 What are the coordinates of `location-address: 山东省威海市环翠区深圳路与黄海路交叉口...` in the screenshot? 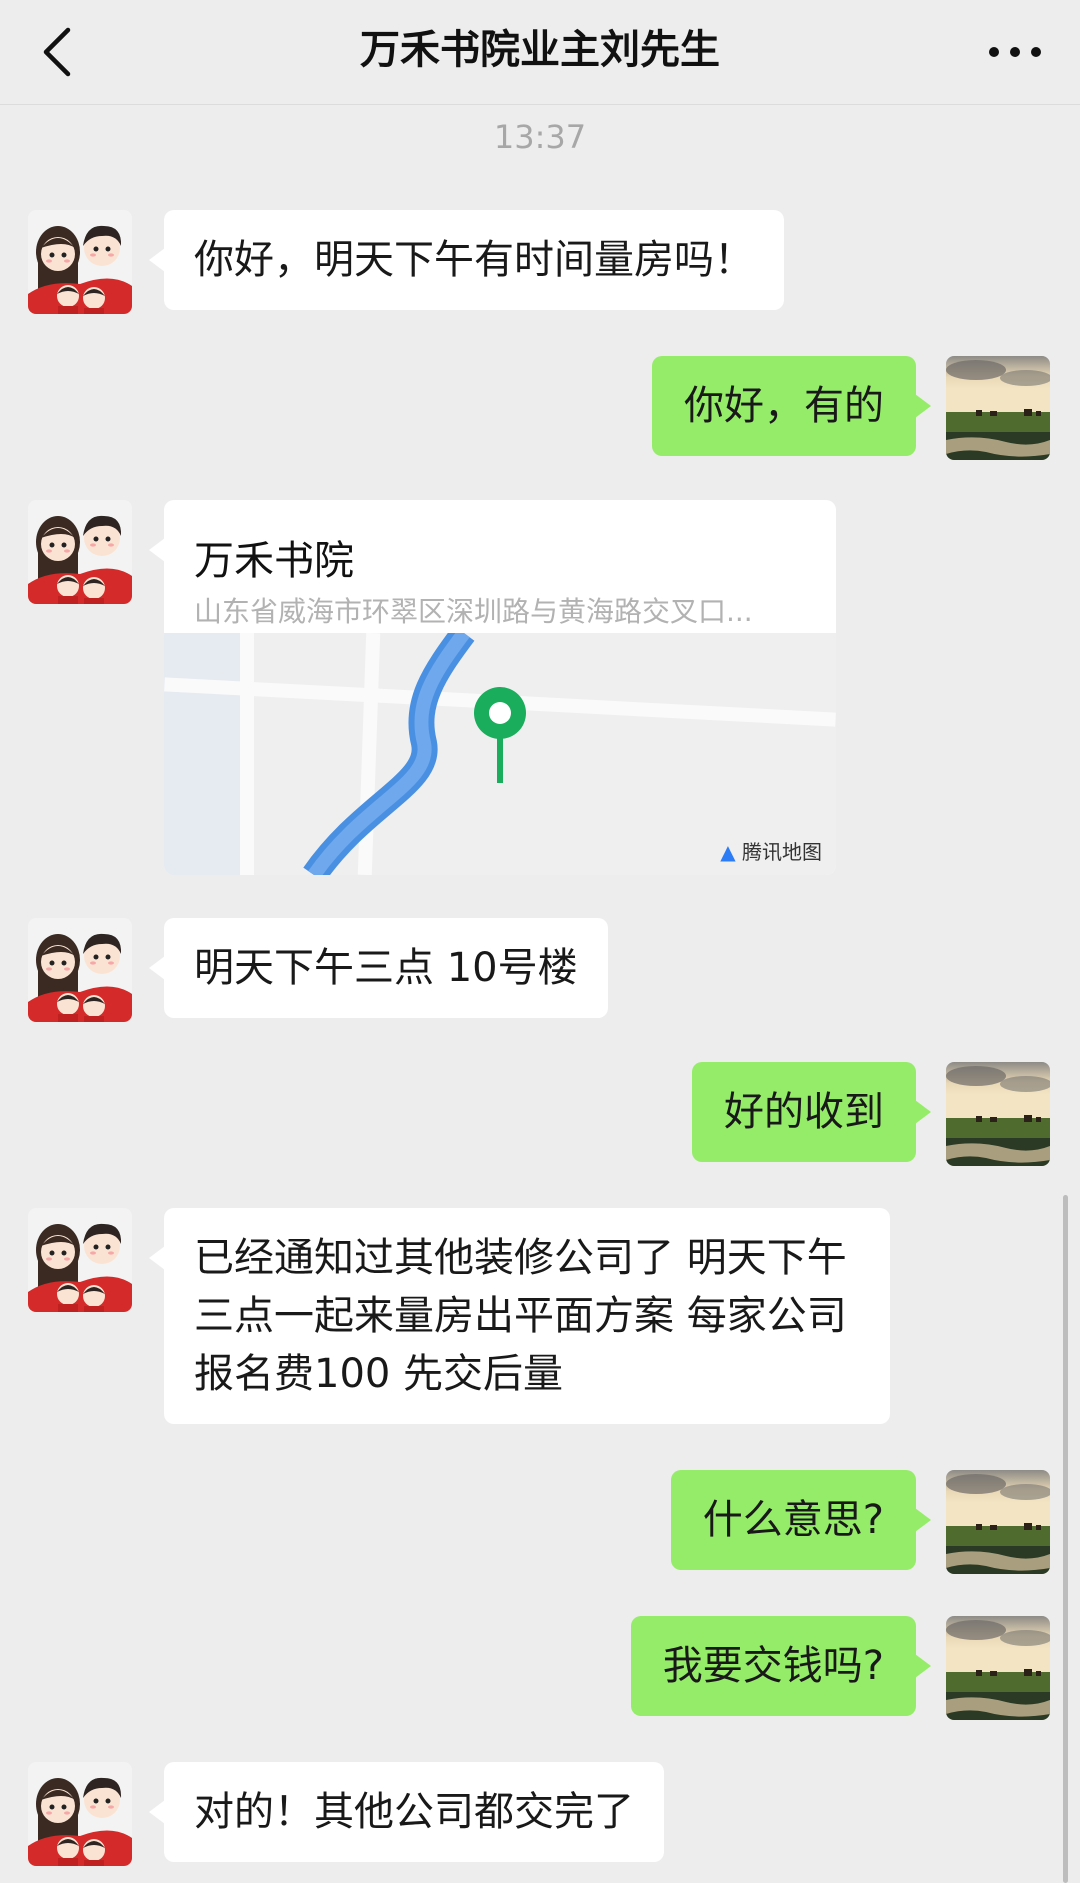 It's located at (473, 611).